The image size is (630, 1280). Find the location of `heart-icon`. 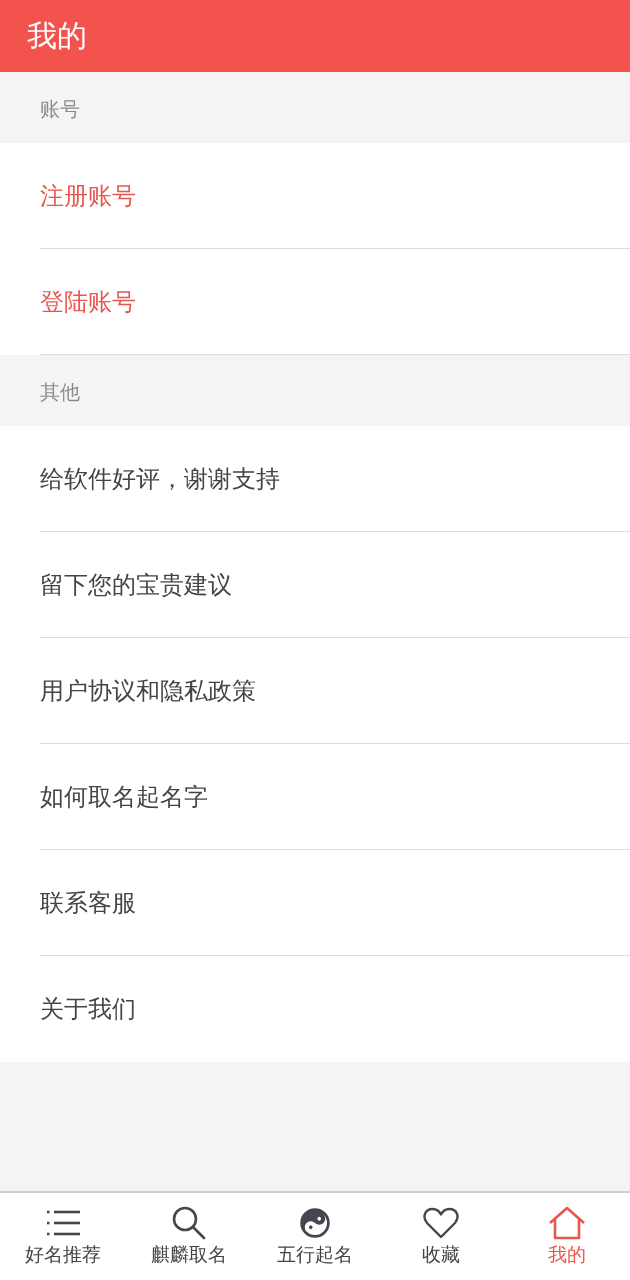

heart-icon is located at coordinates (441, 1223).